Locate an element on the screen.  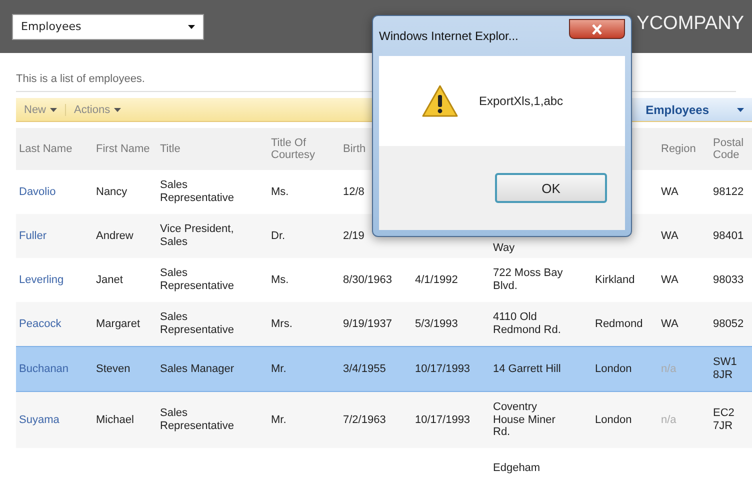
close-button is located at coordinates (597, 29).